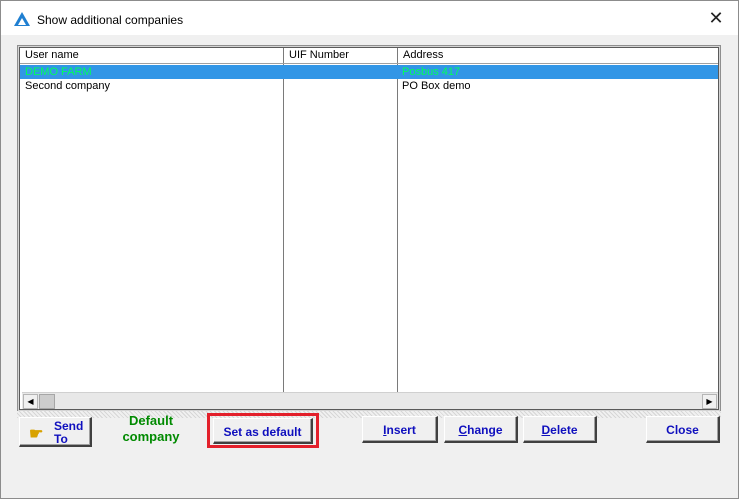 Image resolution: width=739 pixels, height=499 pixels. What do you see at coordinates (370, 400) in the screenshot?
I see `horizontal-scrollbar: ◀ ▶` at bounding box center [370, 400].